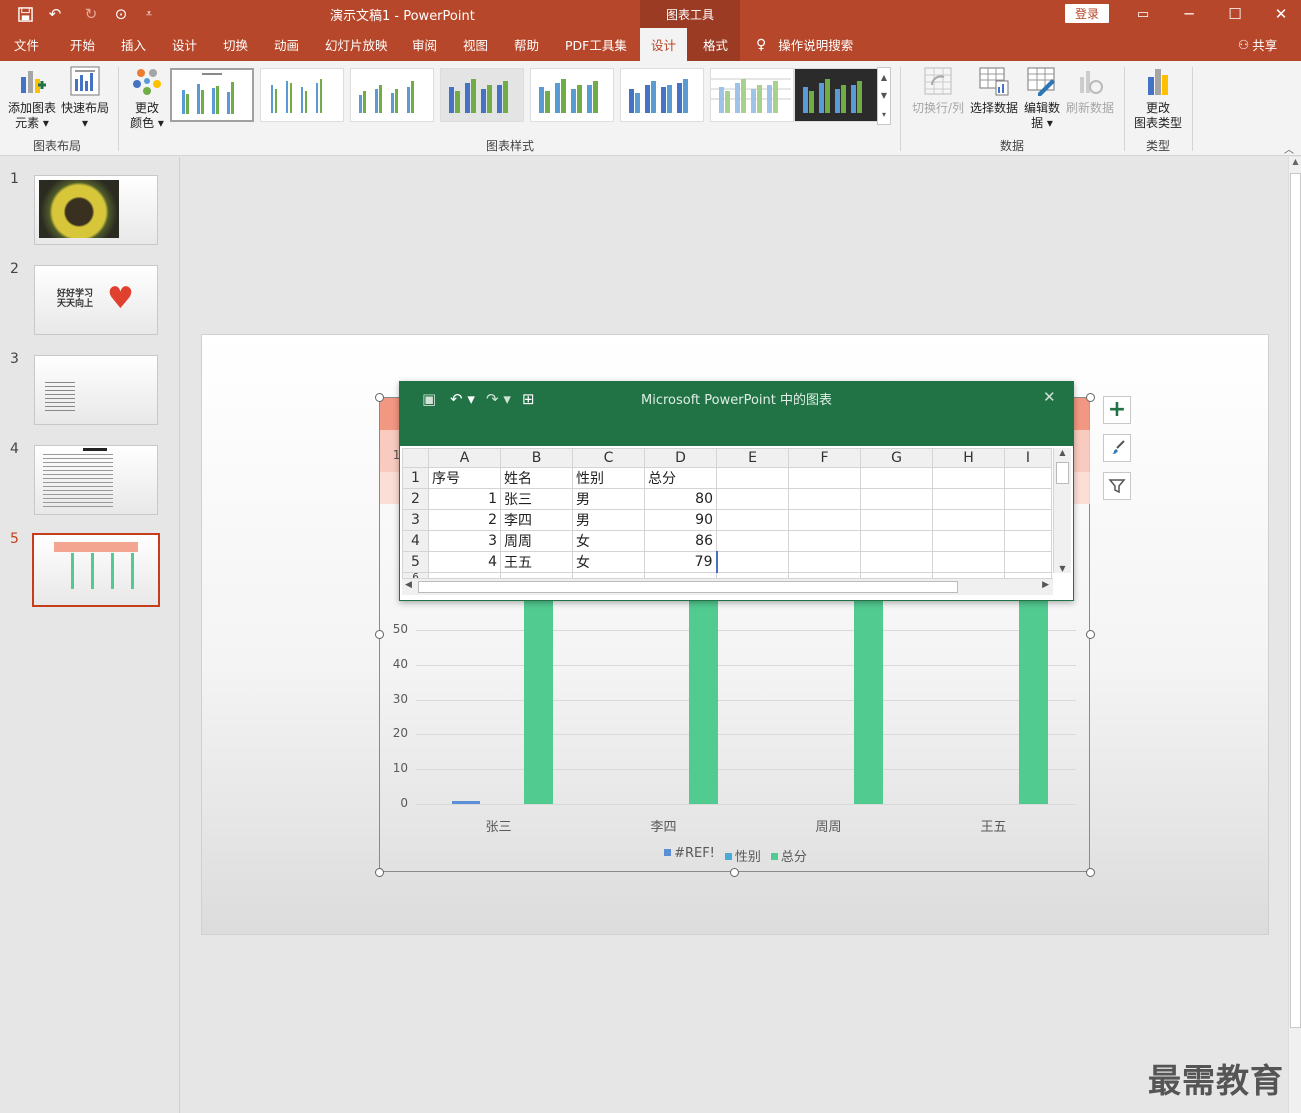 This screenshot has height=1113, width=1301. I want to click on resize-handle-top-right, so click(1090, 397).